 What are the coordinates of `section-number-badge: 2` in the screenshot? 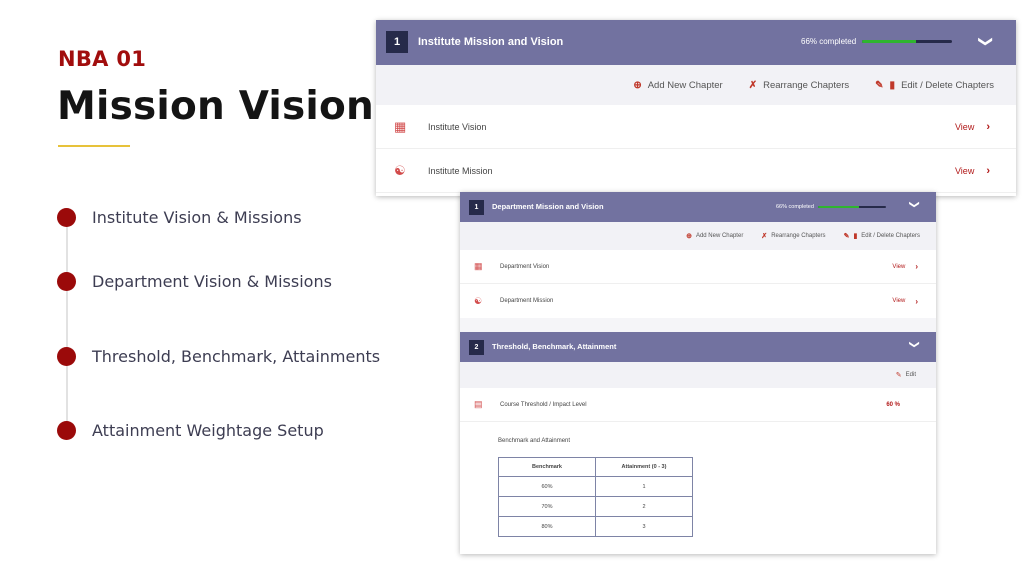 It's located at (476, 347).